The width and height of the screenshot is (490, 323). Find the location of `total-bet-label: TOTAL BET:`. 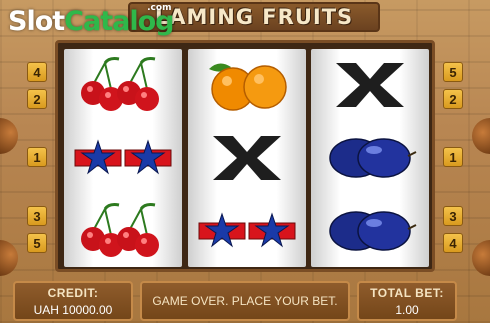

total-bet-label: TOTAL BET: is located at coordinates (407, 292).